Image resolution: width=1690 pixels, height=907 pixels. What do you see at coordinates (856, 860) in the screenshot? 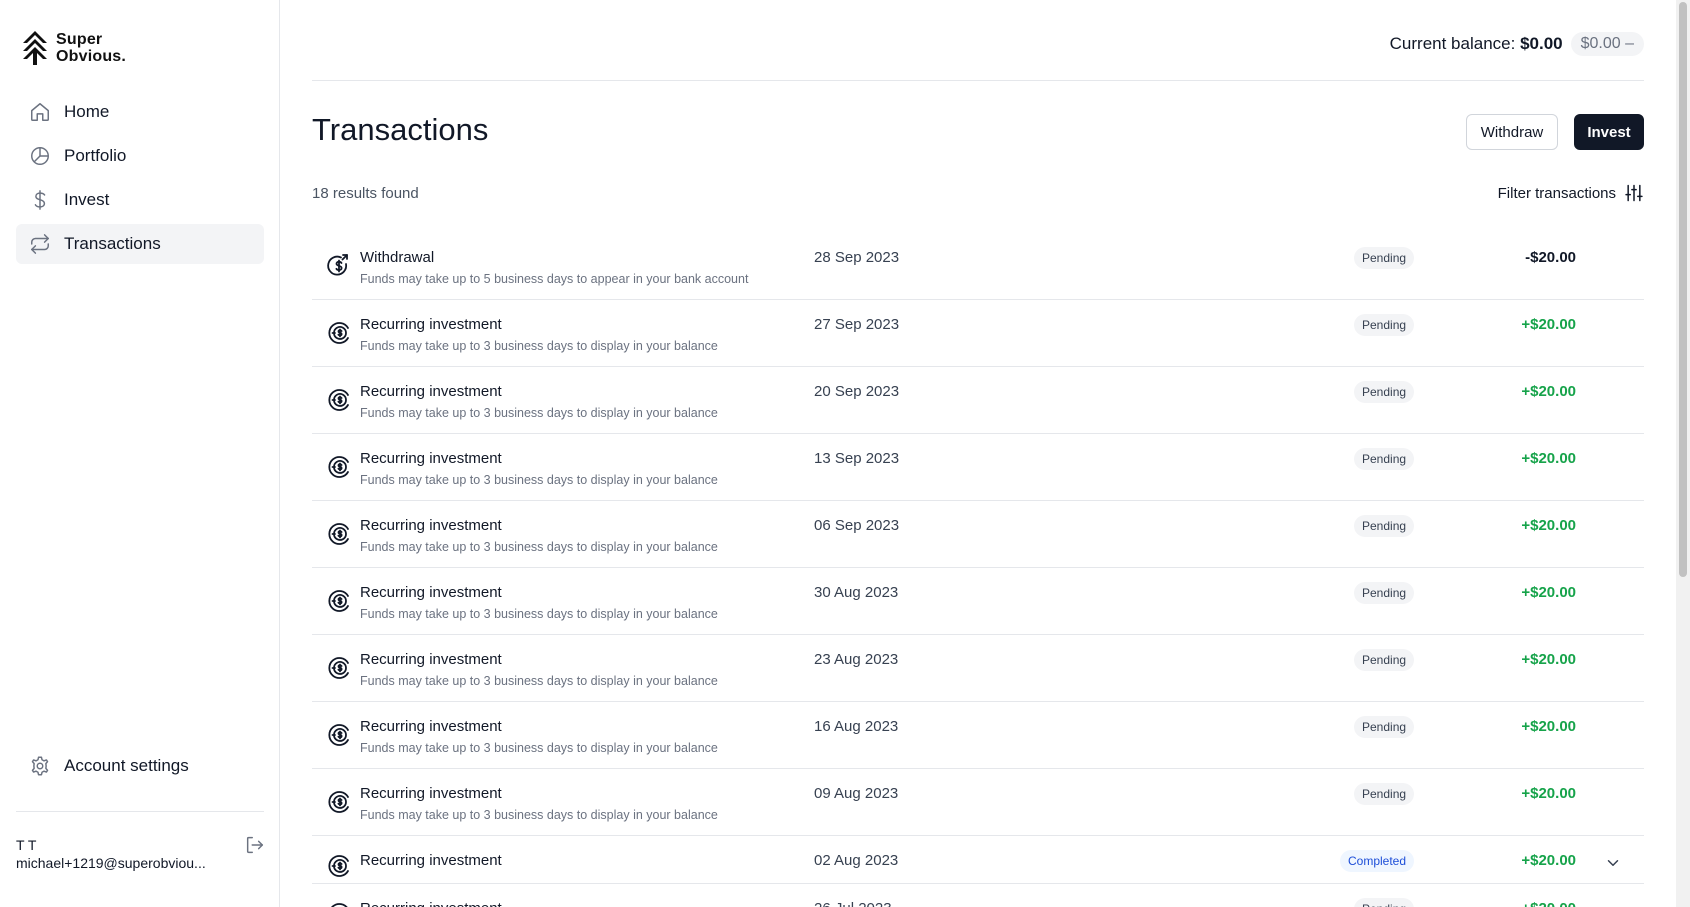
I see `transaction-date: 02 Aug 2023` at bounding box center [856, 860].